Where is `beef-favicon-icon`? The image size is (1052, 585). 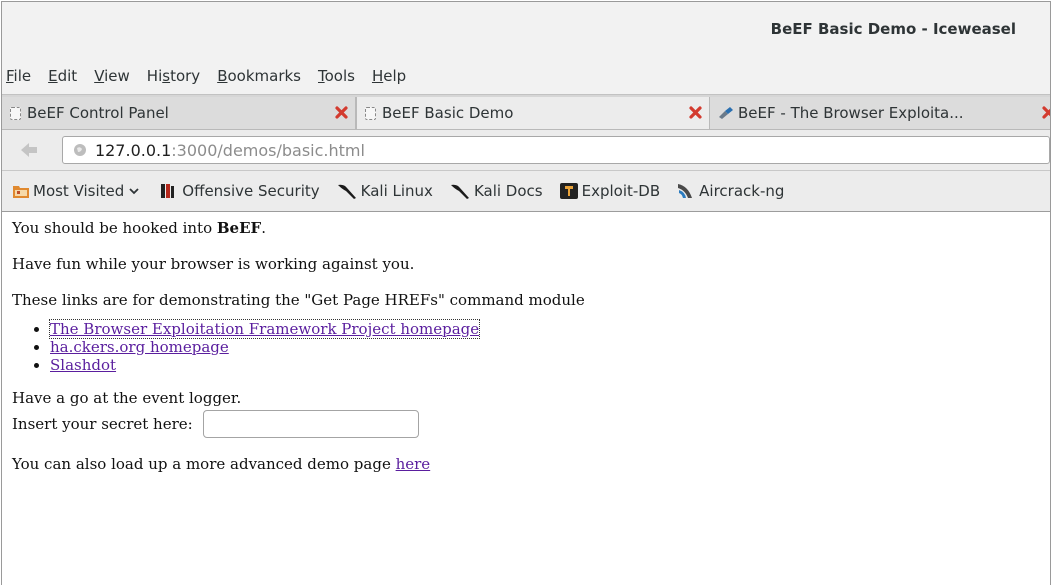
beef-favicon-icon is located at coordinates (726, 113).